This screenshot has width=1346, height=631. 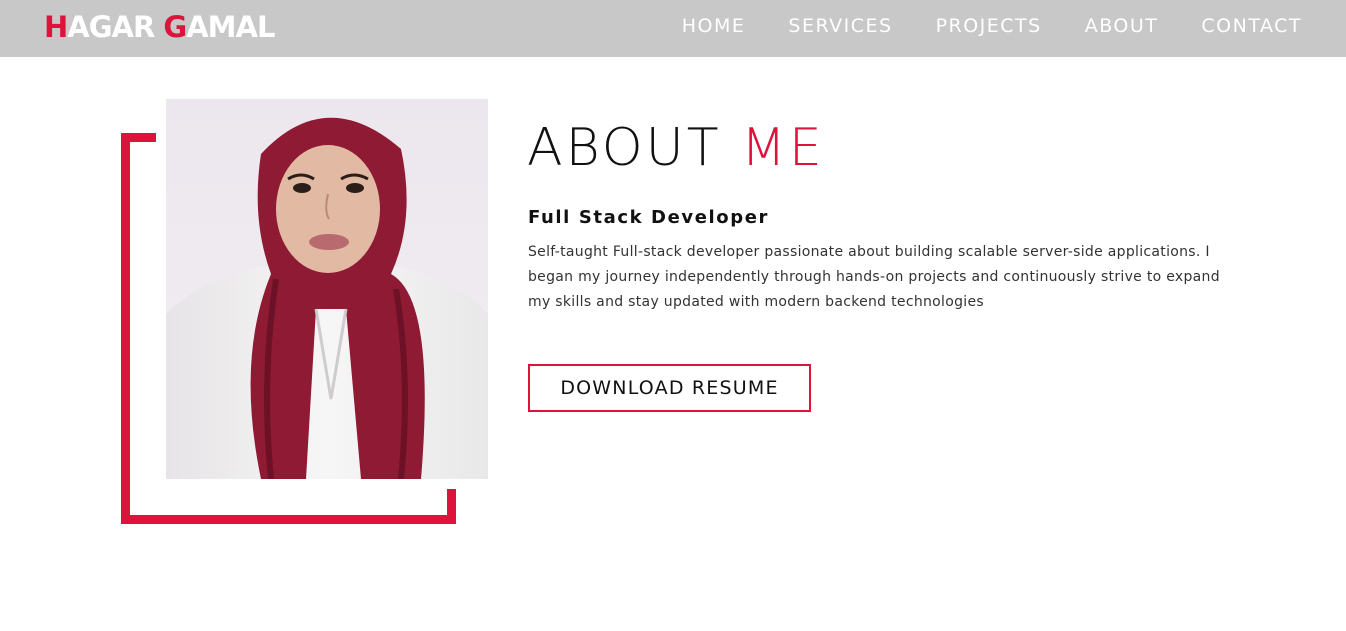 What do you see at coordinates (56, 27) in the screenshot?
I see `logo-first-initial: H` at bounding box center [56, 27].